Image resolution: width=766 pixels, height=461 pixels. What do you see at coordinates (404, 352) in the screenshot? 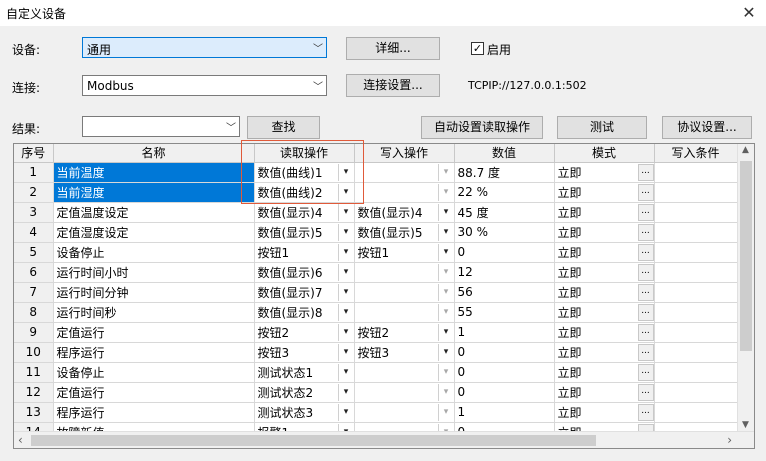
I see `write-op-cell: 按钮3 ▾` at bounding box center [404, 352].